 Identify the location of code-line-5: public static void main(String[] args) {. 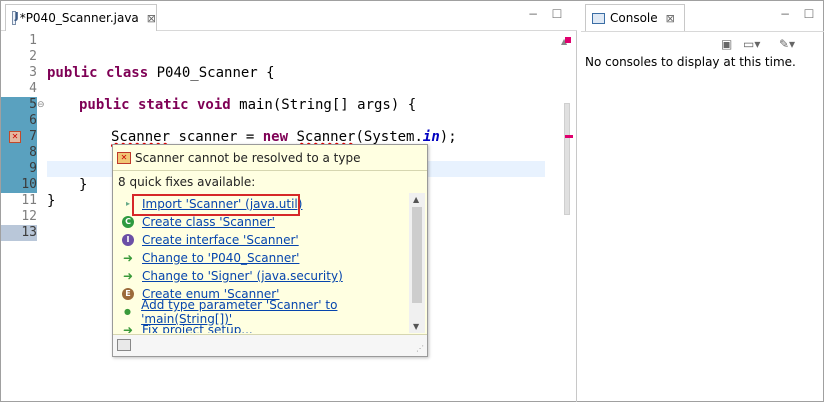
(247, 105).